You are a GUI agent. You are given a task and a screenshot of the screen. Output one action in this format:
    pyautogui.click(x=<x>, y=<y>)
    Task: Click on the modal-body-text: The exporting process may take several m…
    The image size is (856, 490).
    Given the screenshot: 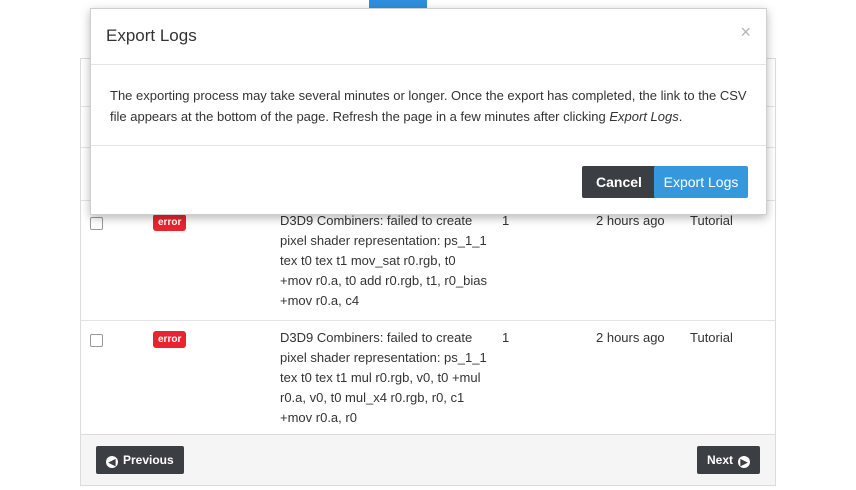 What is the action you would take?
    pyautogui.click(x=432, y=106)
    